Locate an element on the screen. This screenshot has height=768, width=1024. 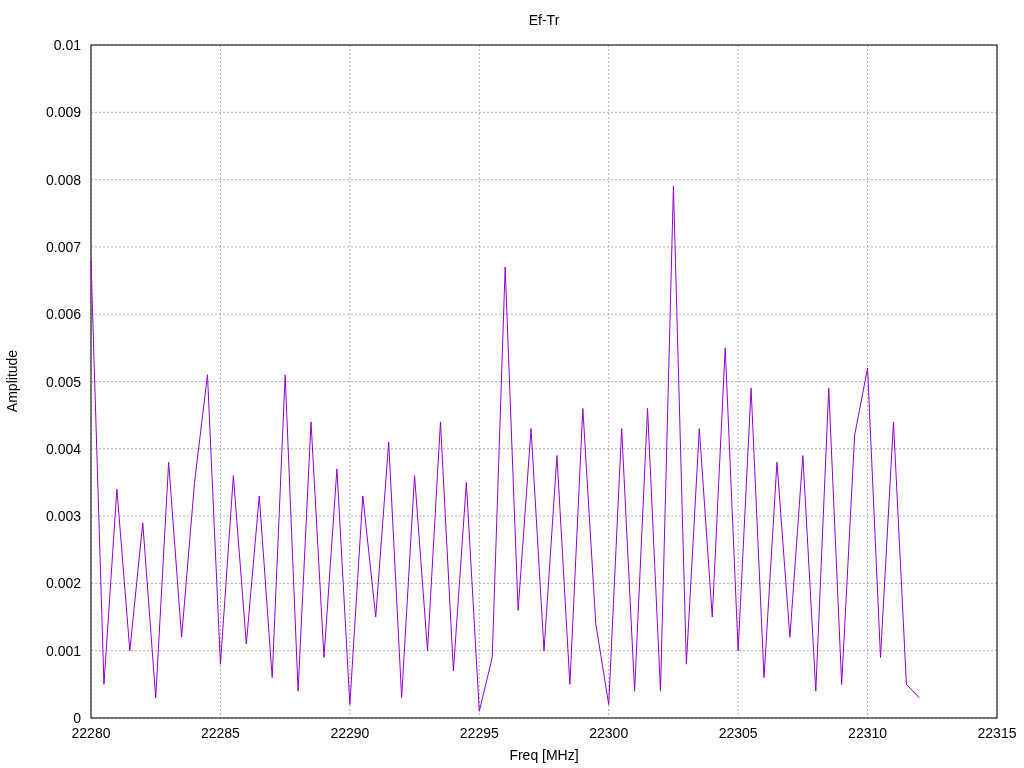
x-tick-label: 22295 is located at coordinates (479, 733).